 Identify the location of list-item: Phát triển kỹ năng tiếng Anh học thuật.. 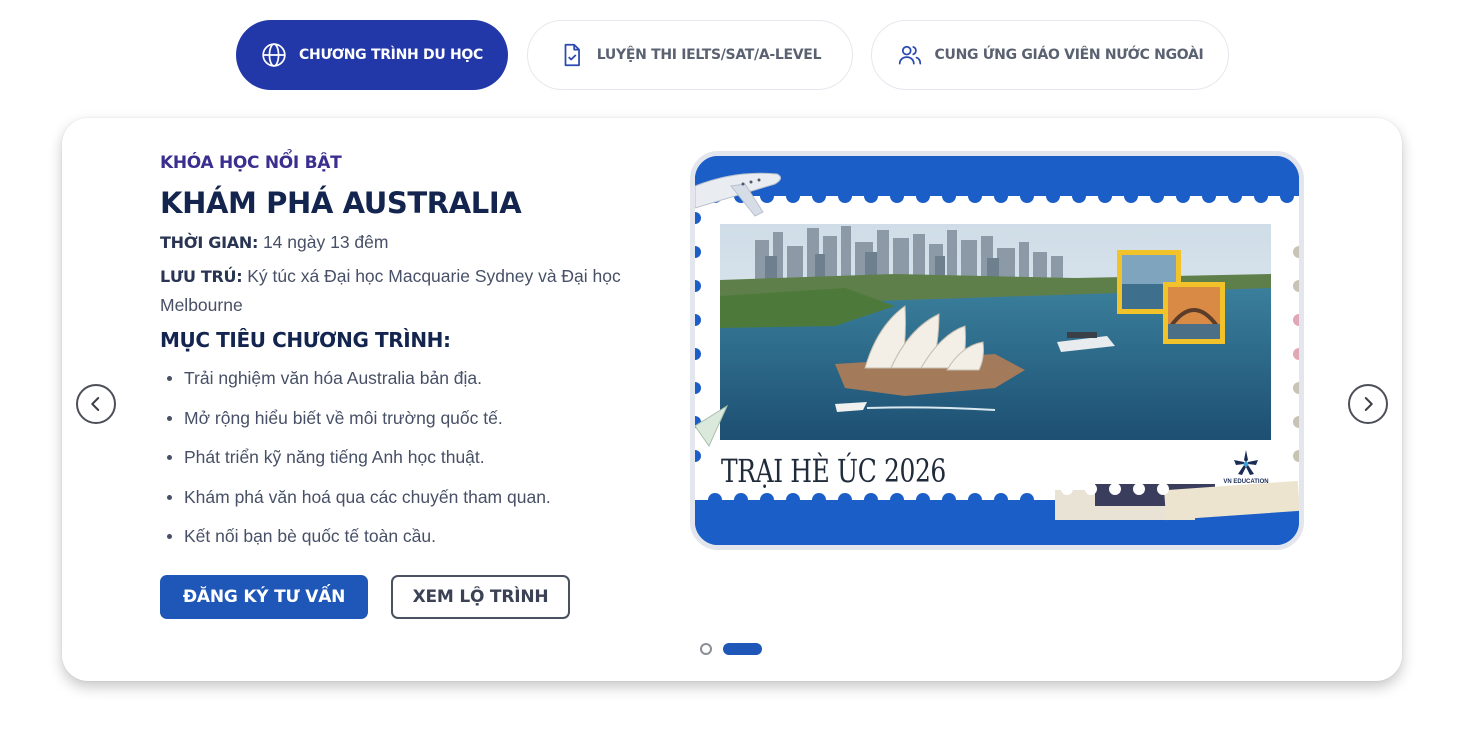
(355, 462).